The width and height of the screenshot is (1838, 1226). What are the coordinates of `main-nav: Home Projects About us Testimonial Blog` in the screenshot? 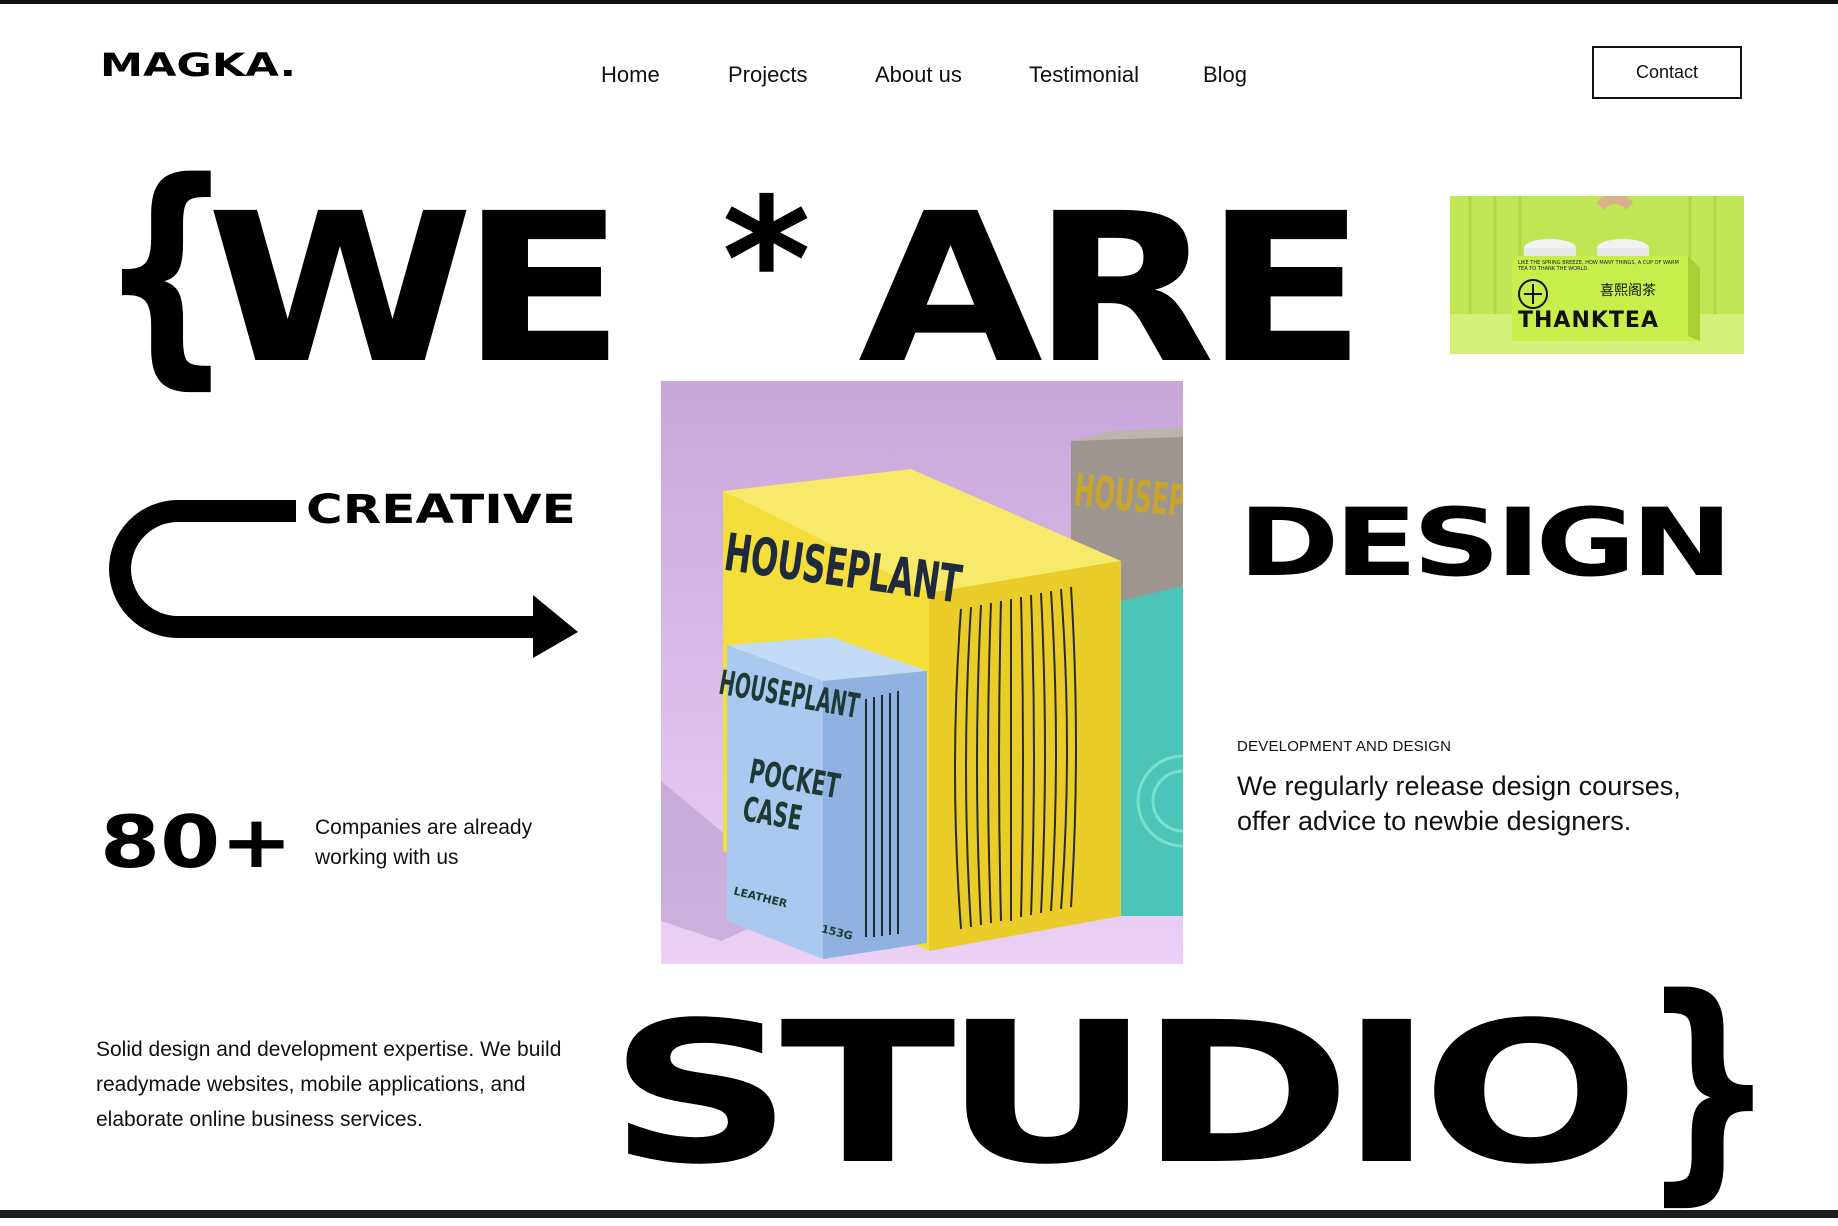 It's located at (919, 77).